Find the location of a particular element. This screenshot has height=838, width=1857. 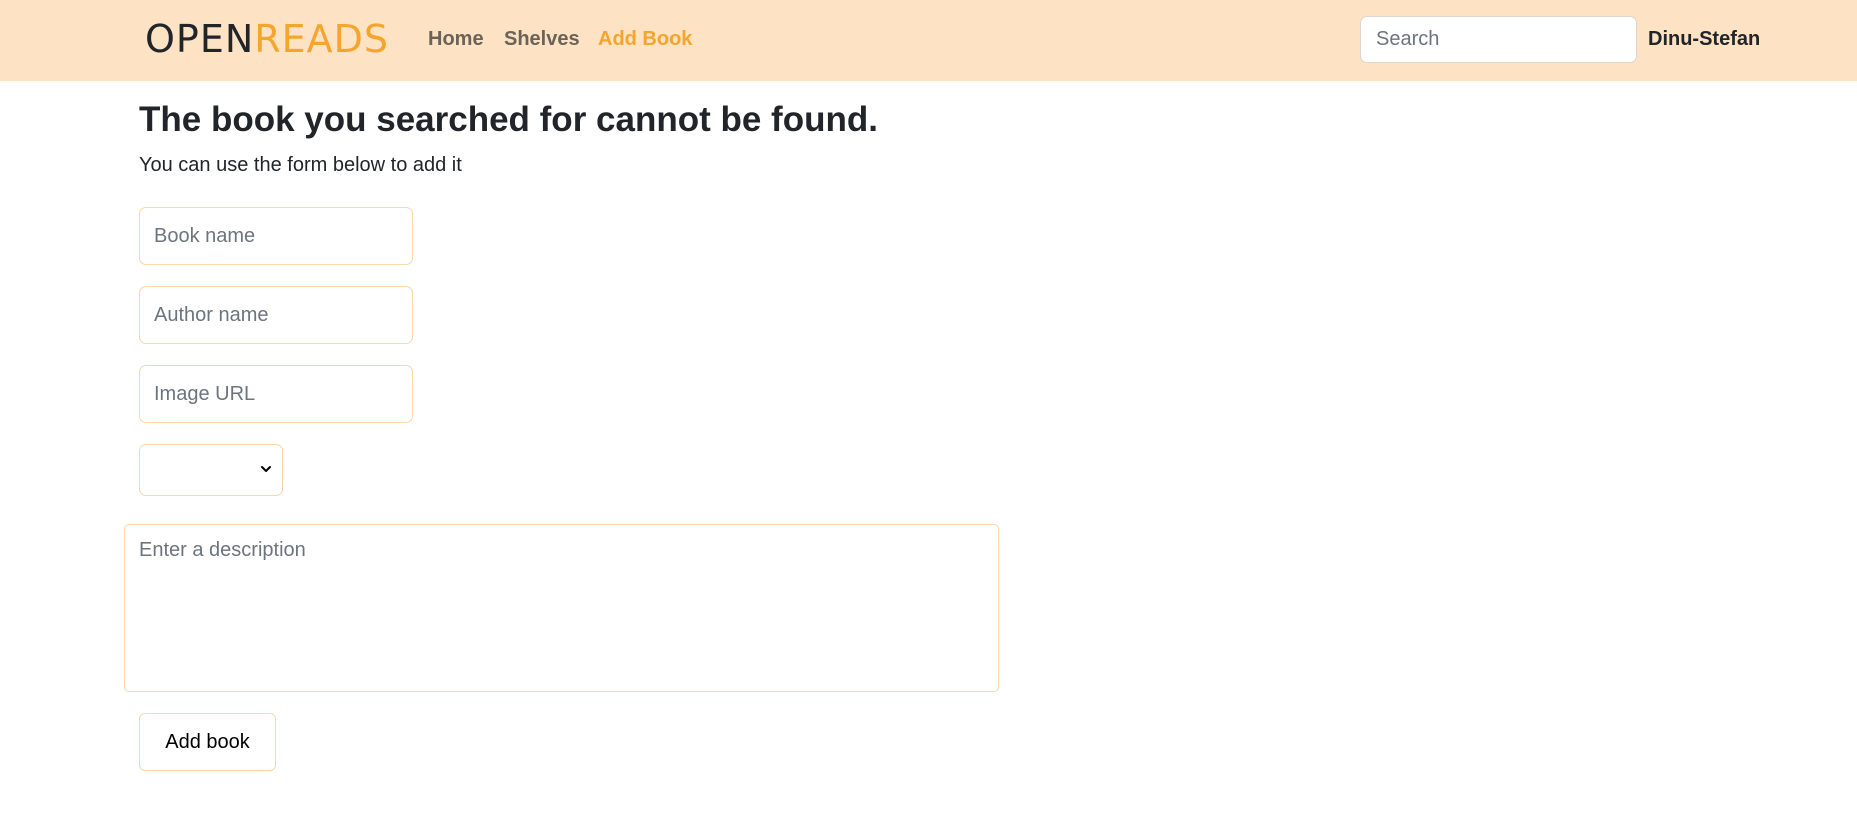

image-url-field is located at coordinates (276, 394).